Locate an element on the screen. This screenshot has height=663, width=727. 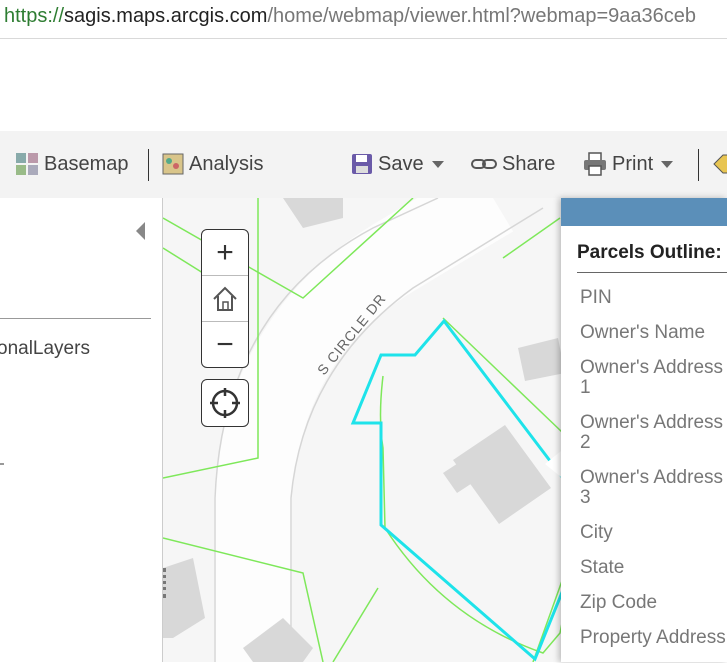
print-label: Print is located at coordinates (633, 163).